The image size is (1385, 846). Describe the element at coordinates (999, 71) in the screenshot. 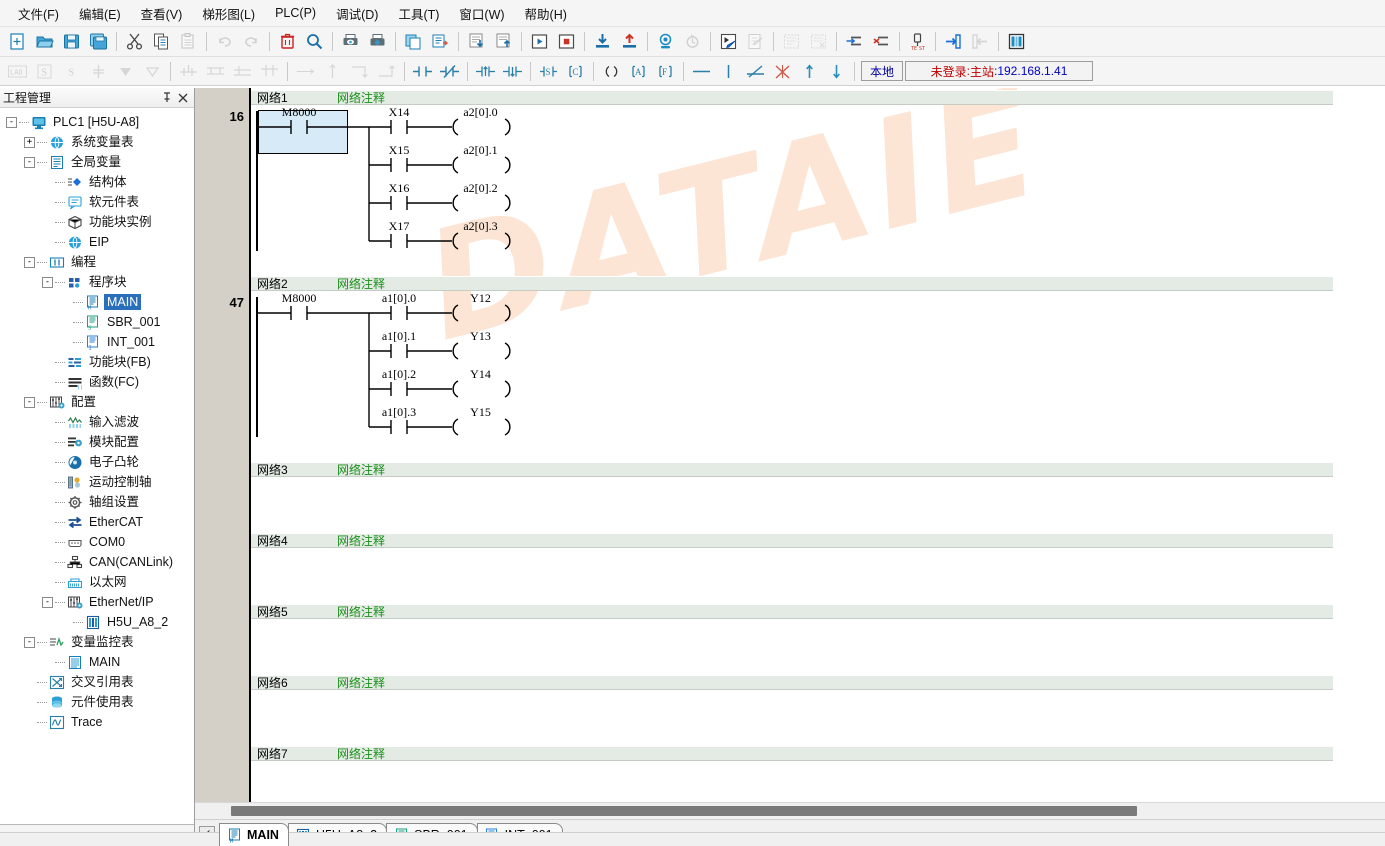

I see `connection-status-field: 未登录: 主站:192.168.1.41` at that location.